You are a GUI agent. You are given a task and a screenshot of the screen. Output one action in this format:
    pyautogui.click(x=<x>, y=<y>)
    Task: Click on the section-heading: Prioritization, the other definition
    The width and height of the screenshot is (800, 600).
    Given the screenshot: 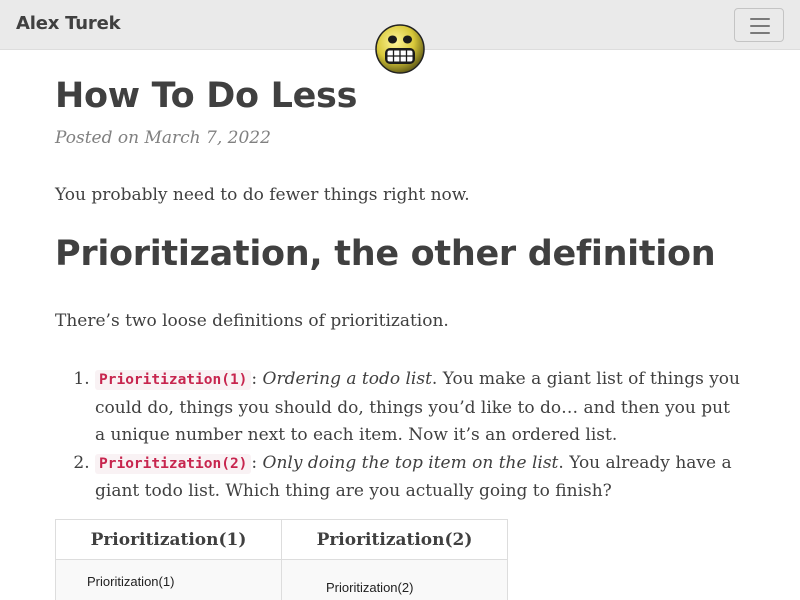 What is the action you would take?
    pyautogui.click(x=385, y=254)
    